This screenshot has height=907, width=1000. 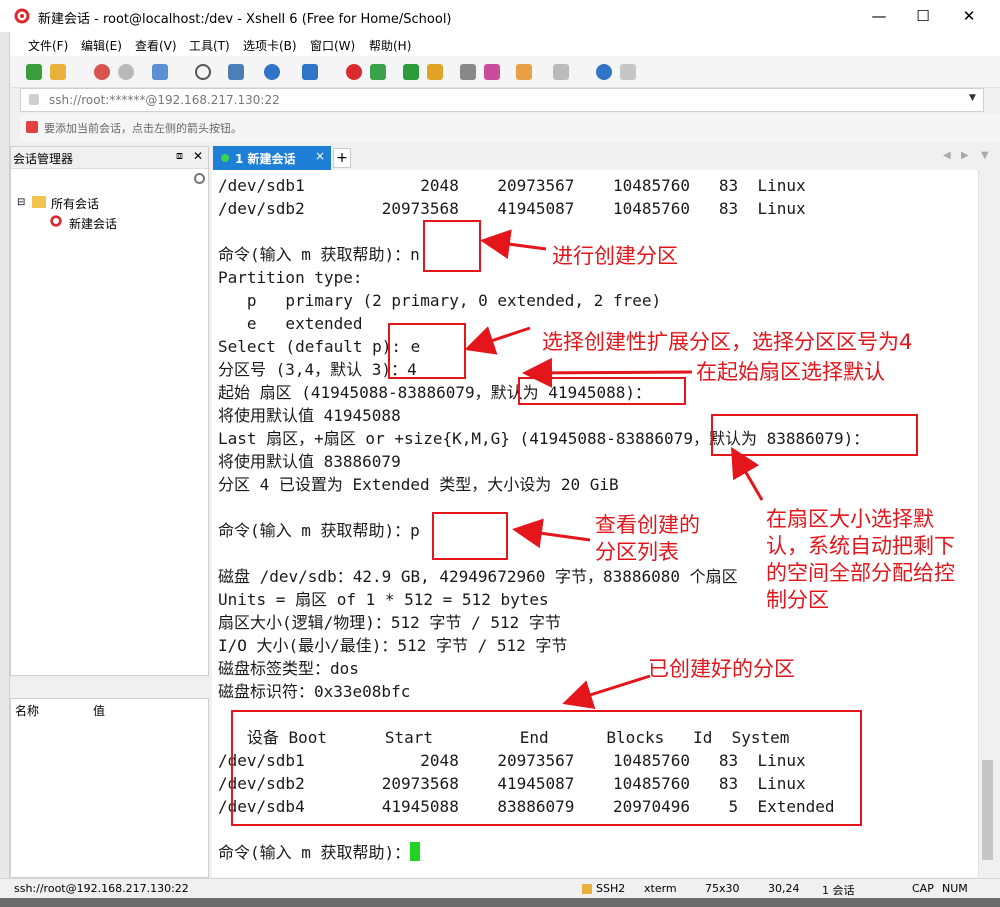 What do you see at coordinates (320, 156) in the screenshot?
I see `tab-close-icon: ×` at bounding box center [320, 156].